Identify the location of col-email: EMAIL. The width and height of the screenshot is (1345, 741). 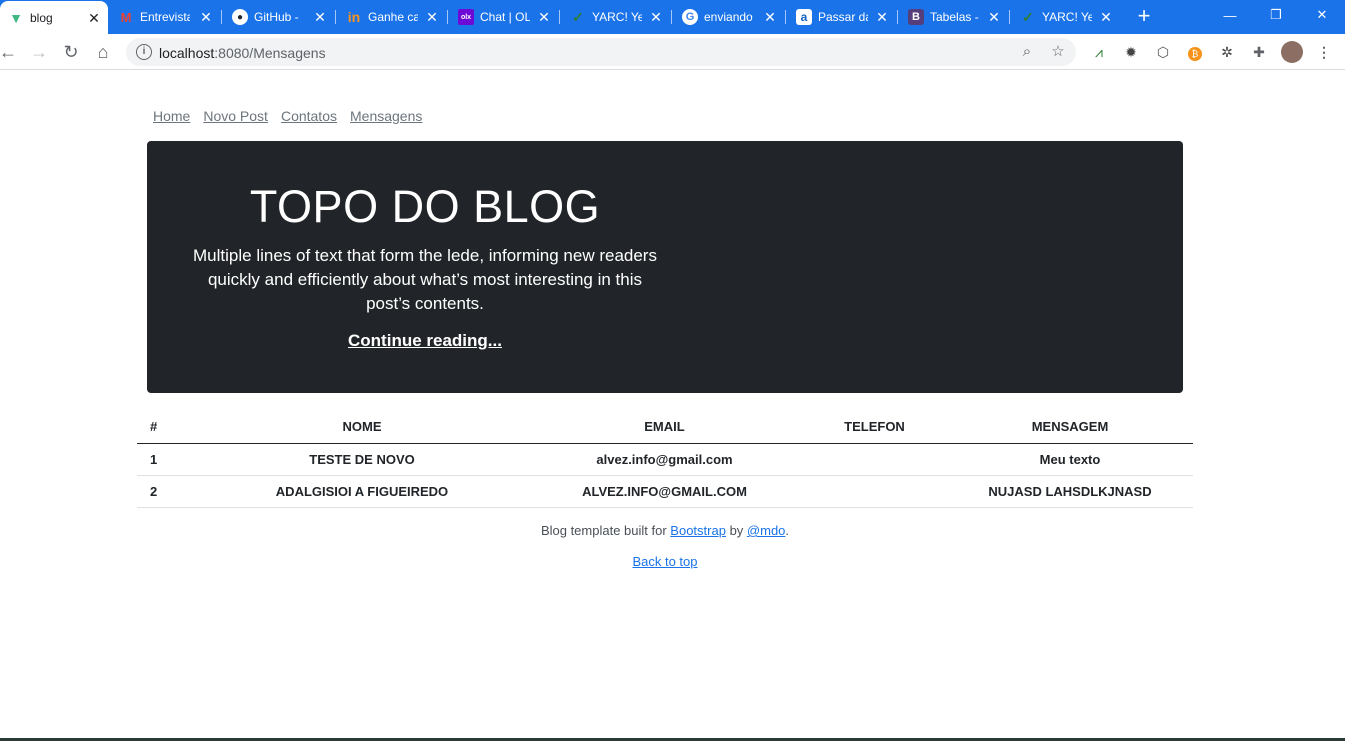
(664, 427).